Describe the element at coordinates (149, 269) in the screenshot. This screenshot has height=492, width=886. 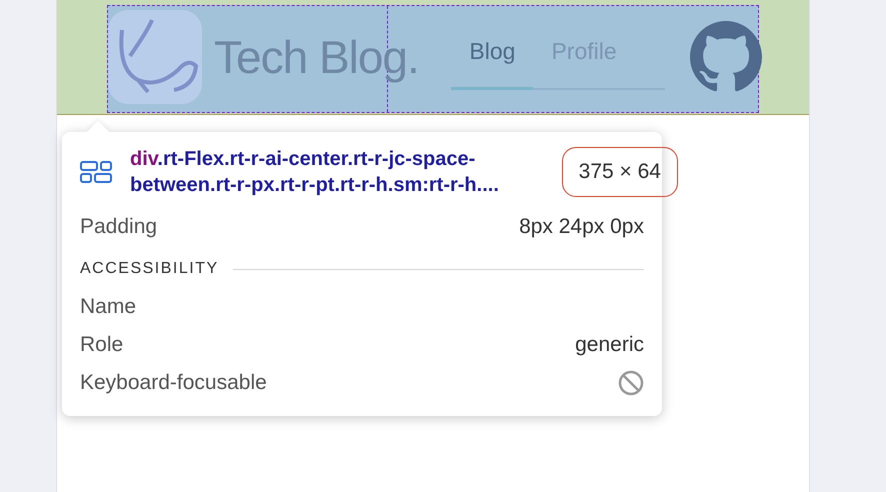
I see `section-heading: ACCESSIBILITY` at that location.